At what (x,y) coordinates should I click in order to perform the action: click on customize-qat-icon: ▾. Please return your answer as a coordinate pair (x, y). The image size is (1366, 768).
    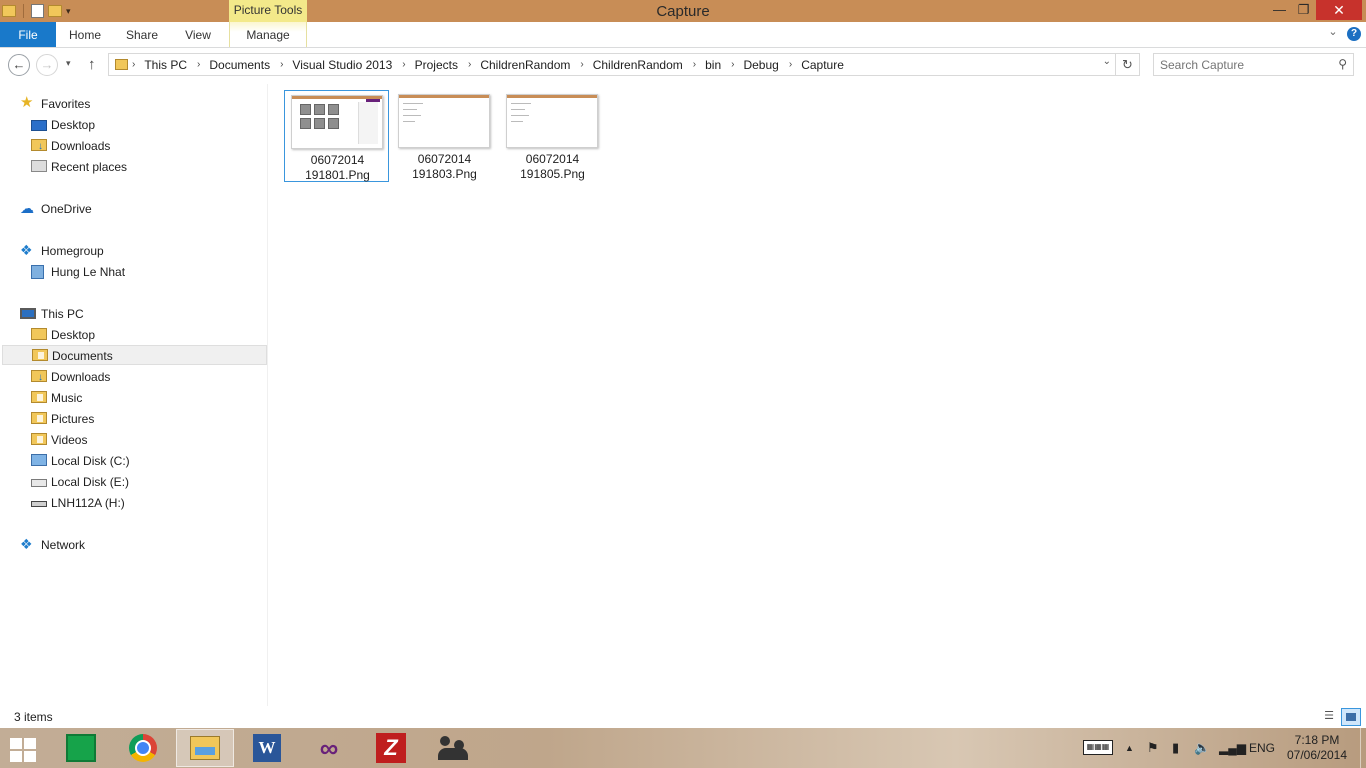
    Looking at the image, I should click on (68, 11).